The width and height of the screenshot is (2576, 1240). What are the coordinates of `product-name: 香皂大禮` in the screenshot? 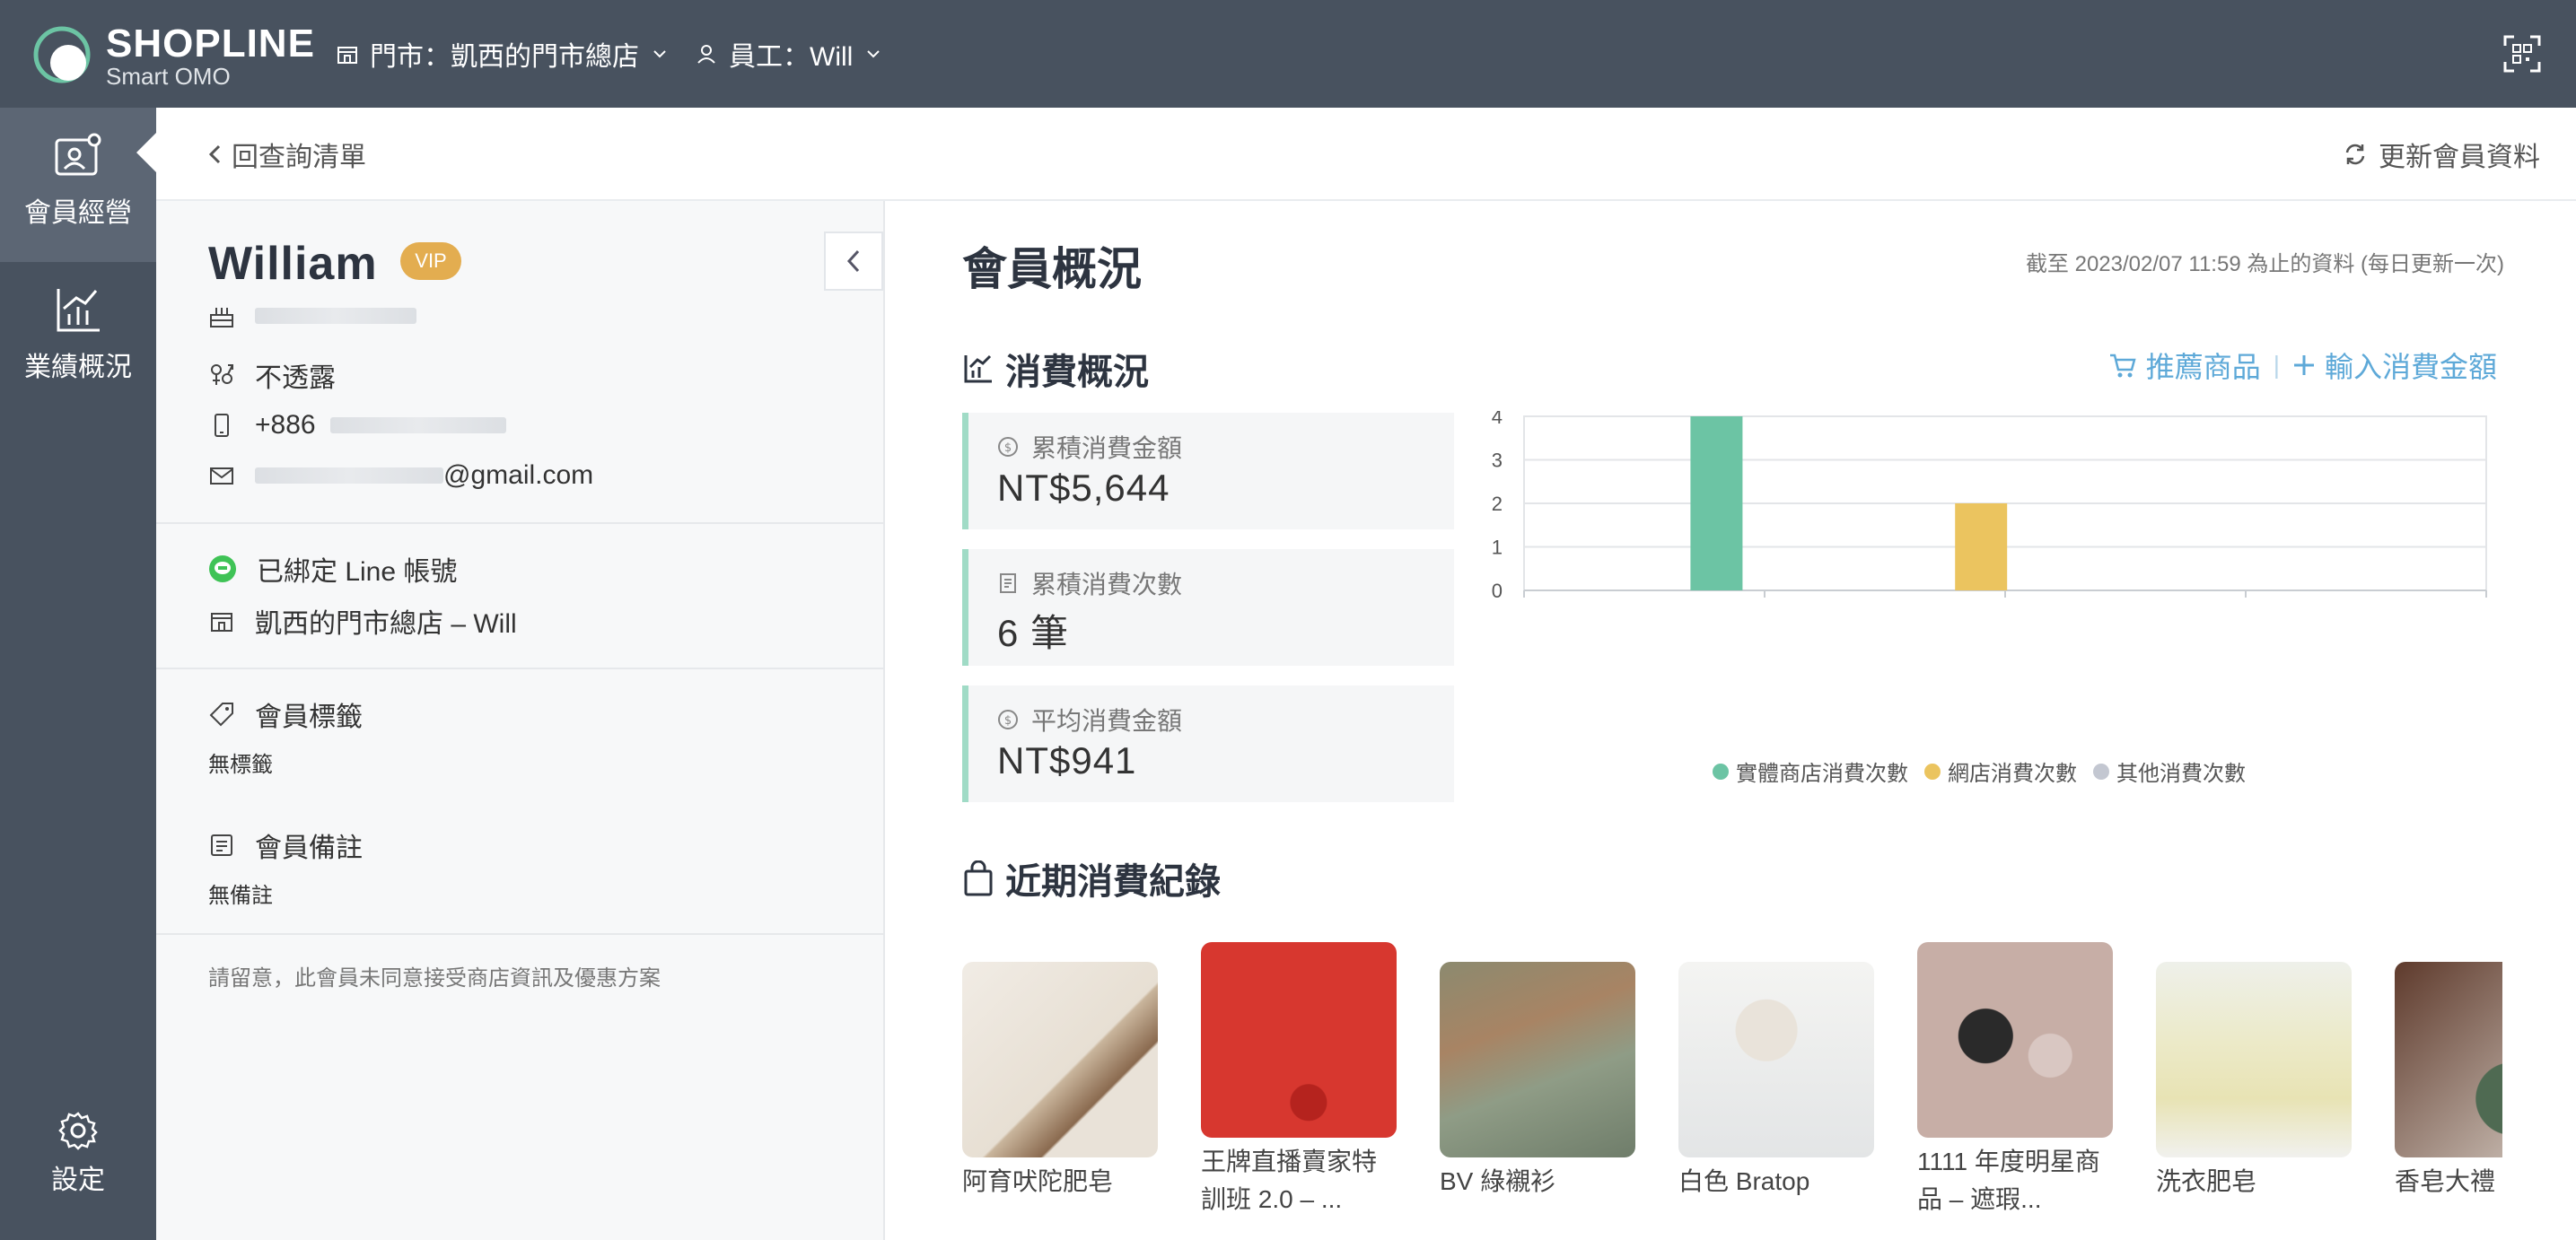 It's located at (2445, 1181).